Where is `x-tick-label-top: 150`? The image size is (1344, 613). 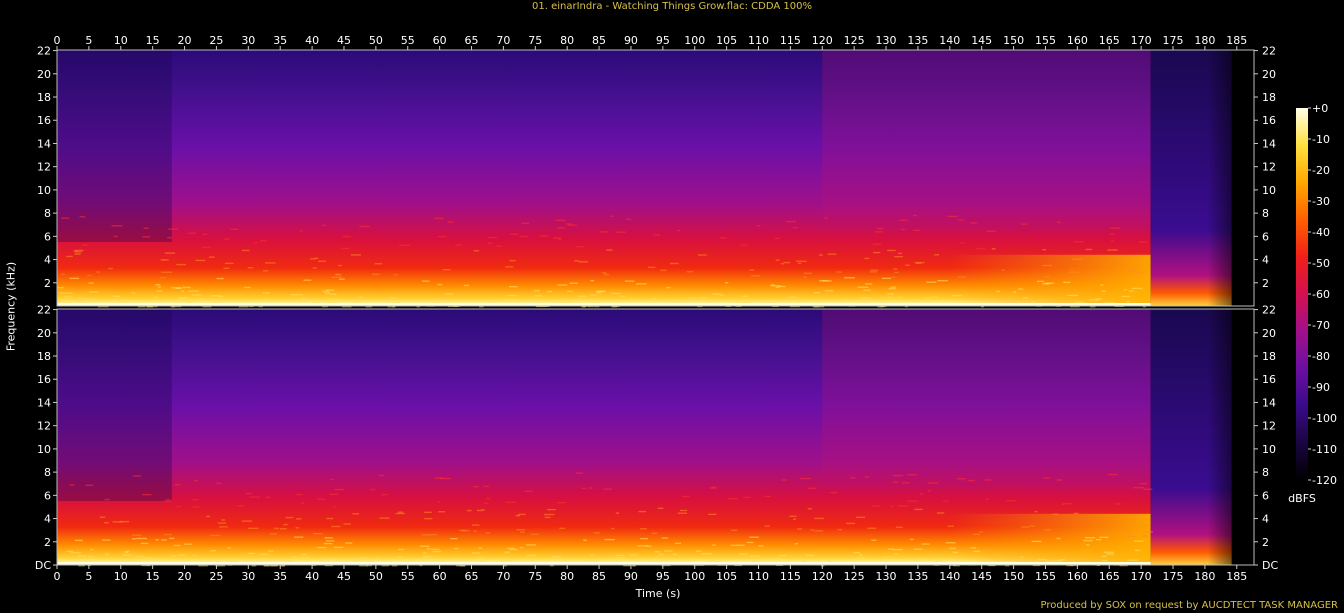 x-tick-label-top: 150 is located at coordinates (1013, 40).